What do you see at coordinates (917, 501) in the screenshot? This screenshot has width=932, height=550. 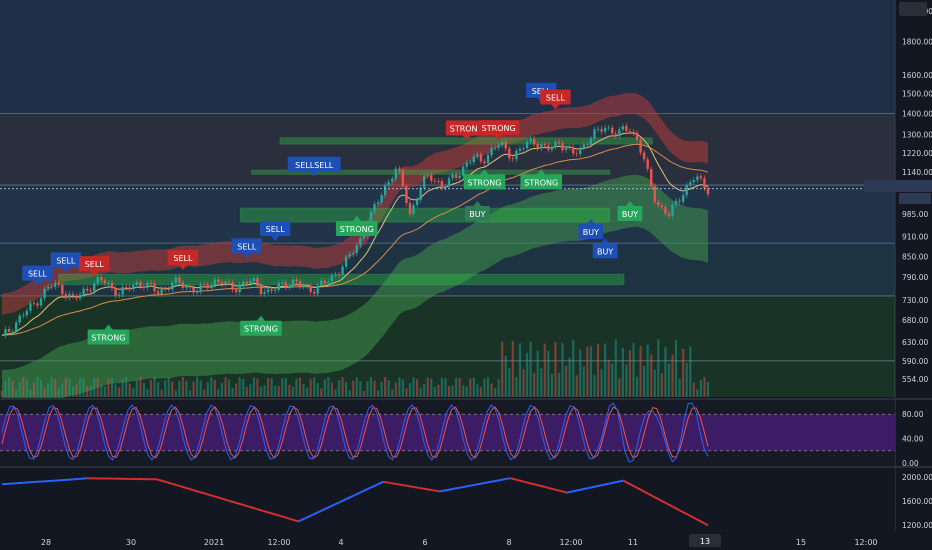 I see `macd-axis-tick: 1600.00` at bounding box center [917, 501].